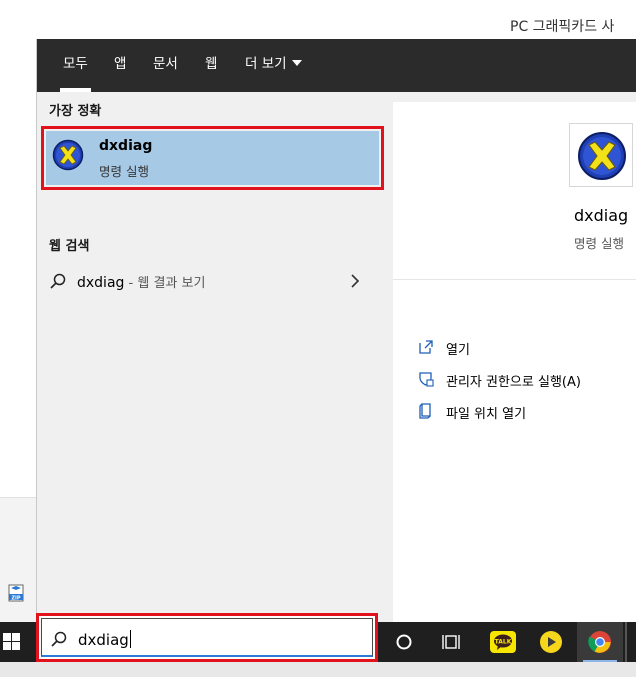 The height and width of the screenshot is (677, 636). I want to click on web-search-label: dxdiag - 웹 결과 보기, so click(141, 283).